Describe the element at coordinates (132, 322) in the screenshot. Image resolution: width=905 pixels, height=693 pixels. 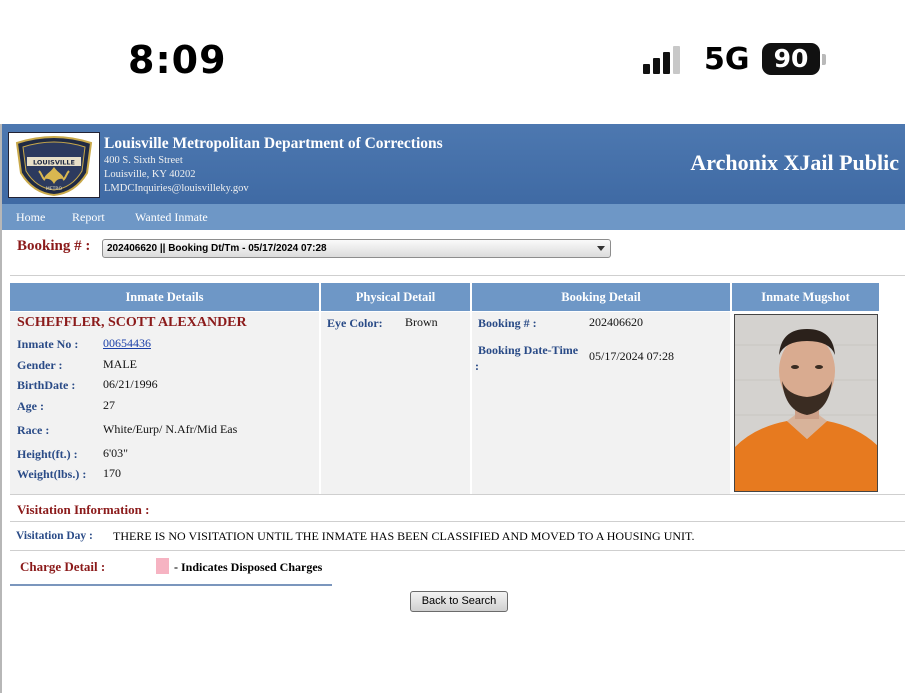
I see `inmate-name: SCHEFFLER, SCOTT ALEXANDER` at that location.